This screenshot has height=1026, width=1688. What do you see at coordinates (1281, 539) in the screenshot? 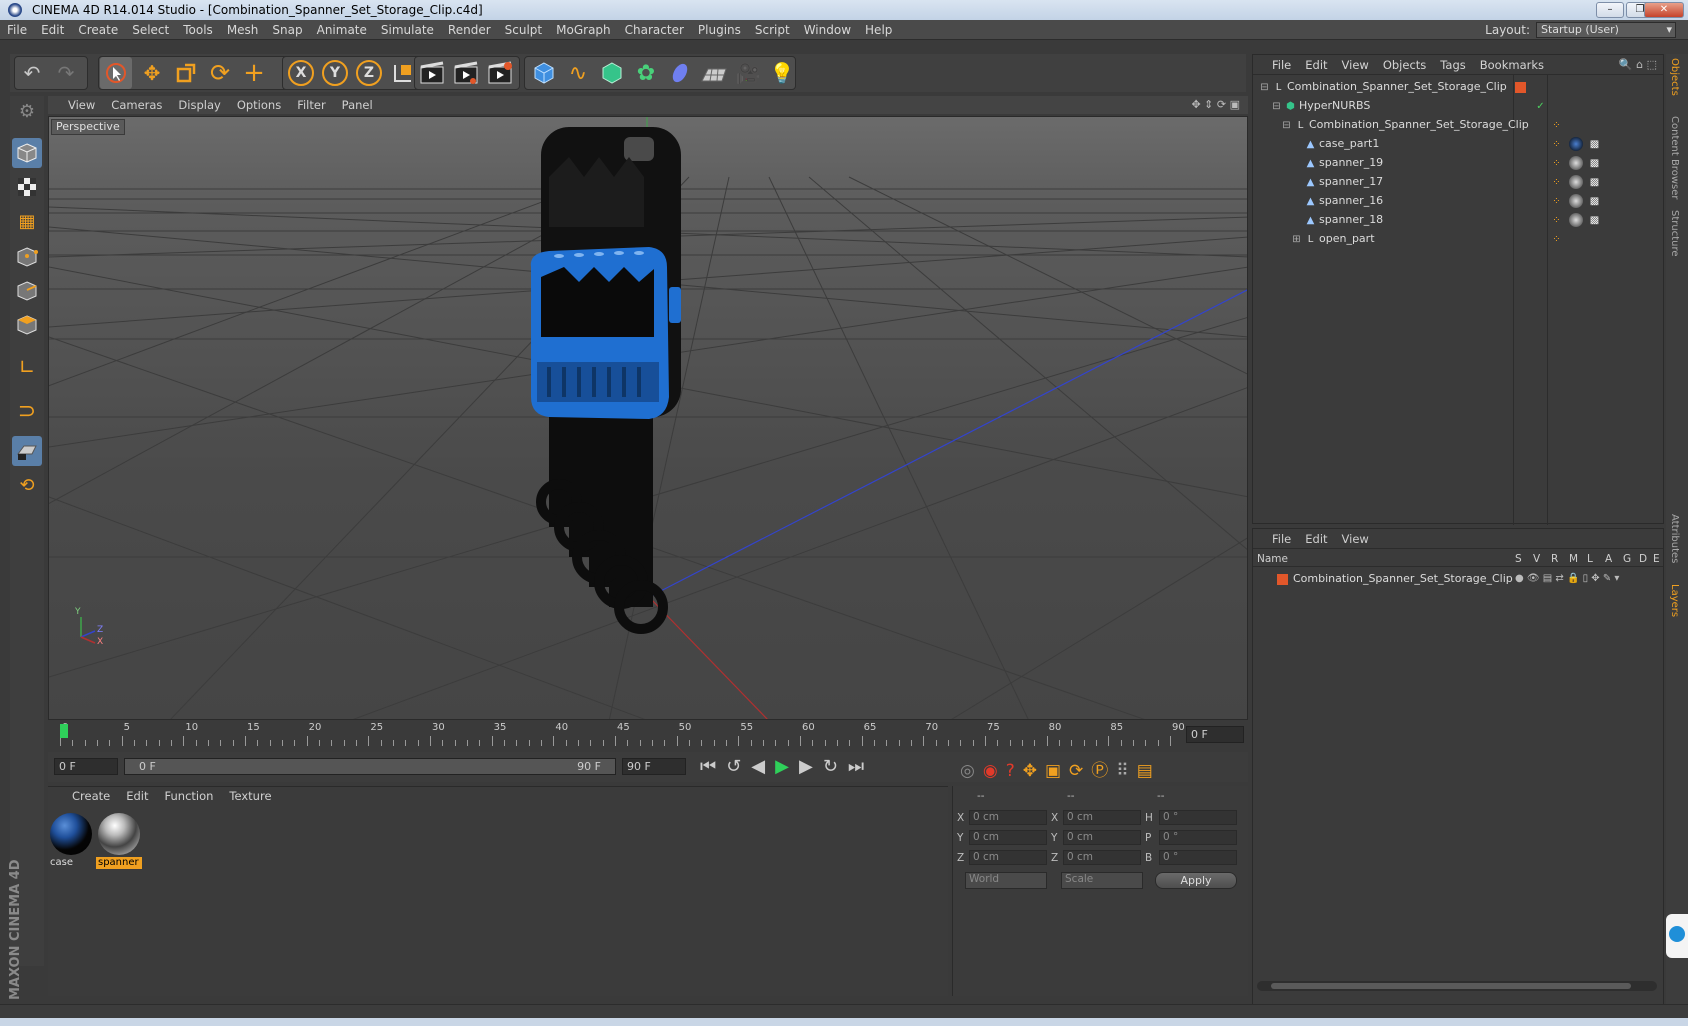
I see `layers-menu-file: File` at bounding box center [1281, 539].